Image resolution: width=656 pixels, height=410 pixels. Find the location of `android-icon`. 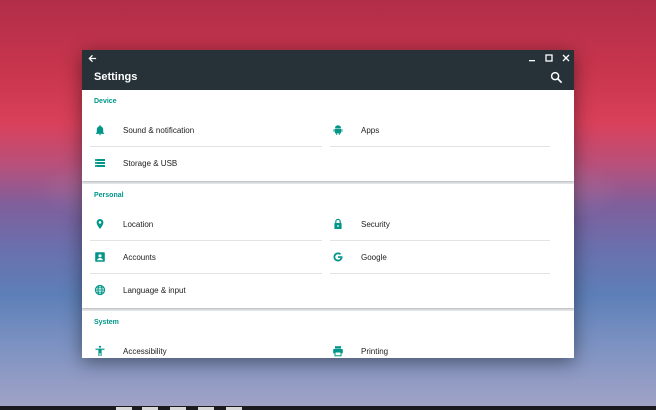

android-icon is located at coordinates (338, 130).